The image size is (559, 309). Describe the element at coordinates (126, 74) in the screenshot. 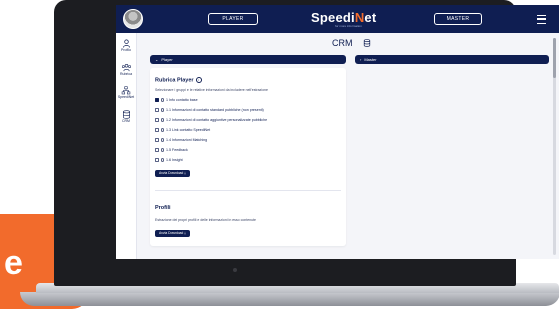

I see `sidebar-item-label: Rubrica` at that location.